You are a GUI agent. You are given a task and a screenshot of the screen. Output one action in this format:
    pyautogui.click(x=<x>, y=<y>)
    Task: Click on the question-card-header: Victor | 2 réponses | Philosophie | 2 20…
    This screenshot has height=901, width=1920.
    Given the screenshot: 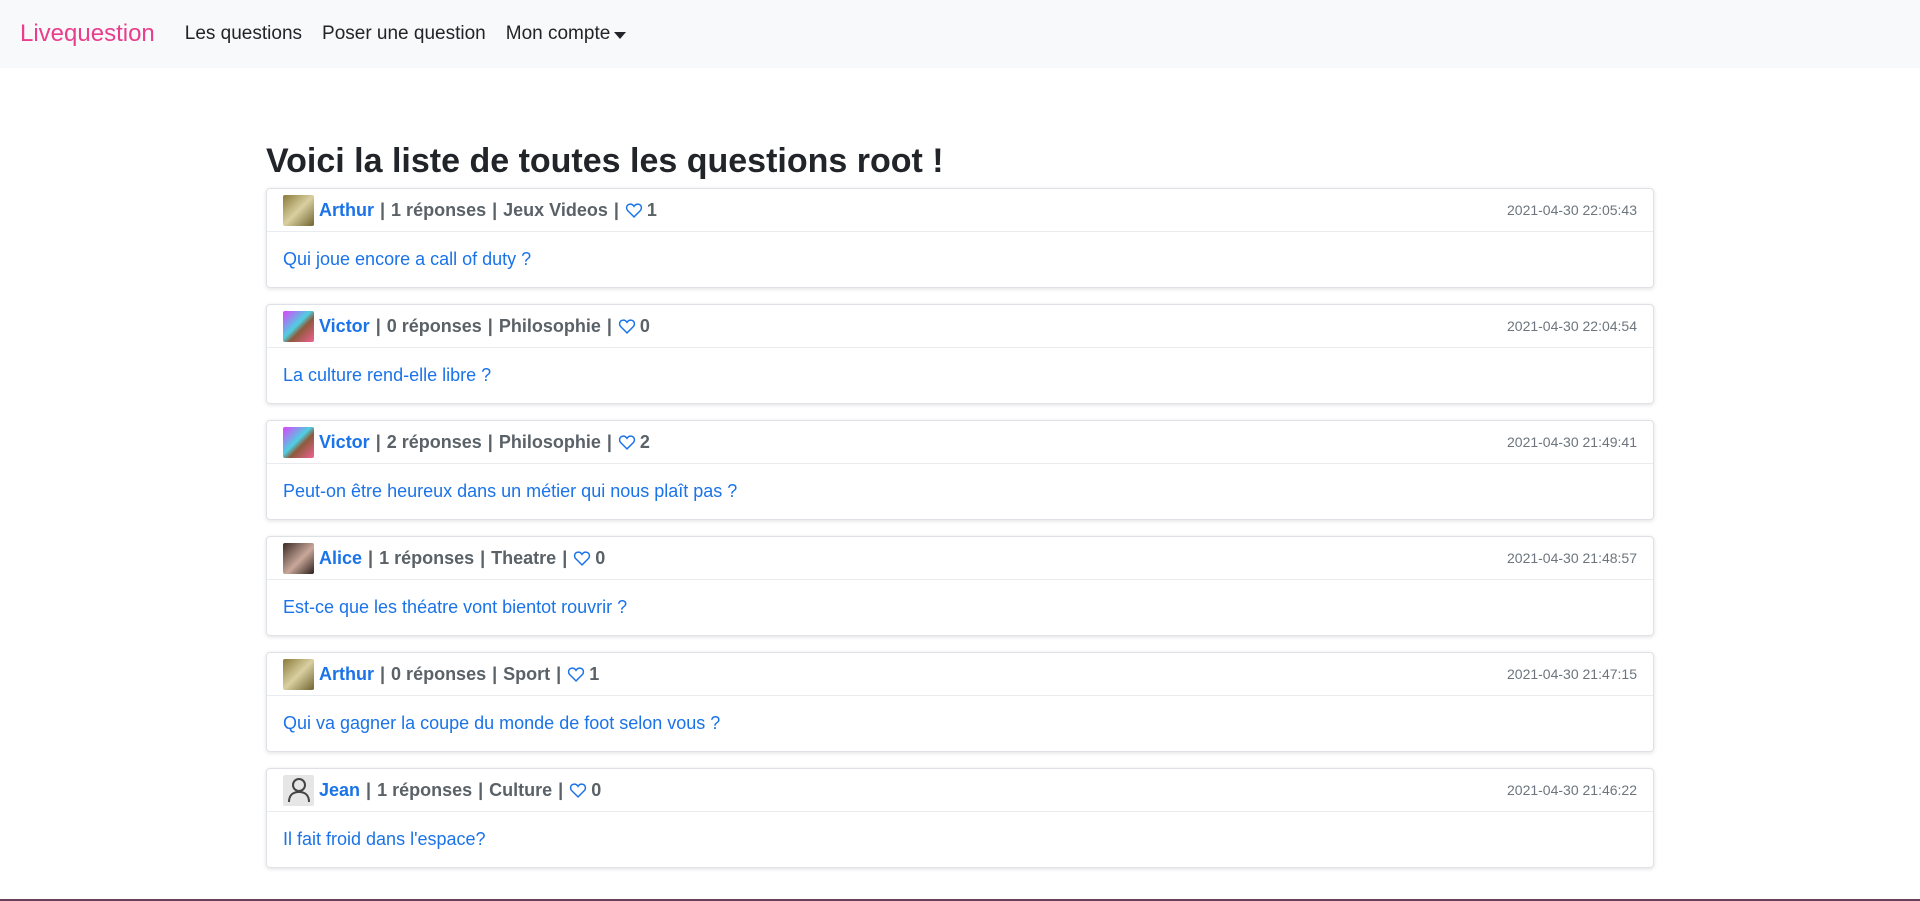 What is the action you would take?
    pyautogui.click(x=960, y=442)
    